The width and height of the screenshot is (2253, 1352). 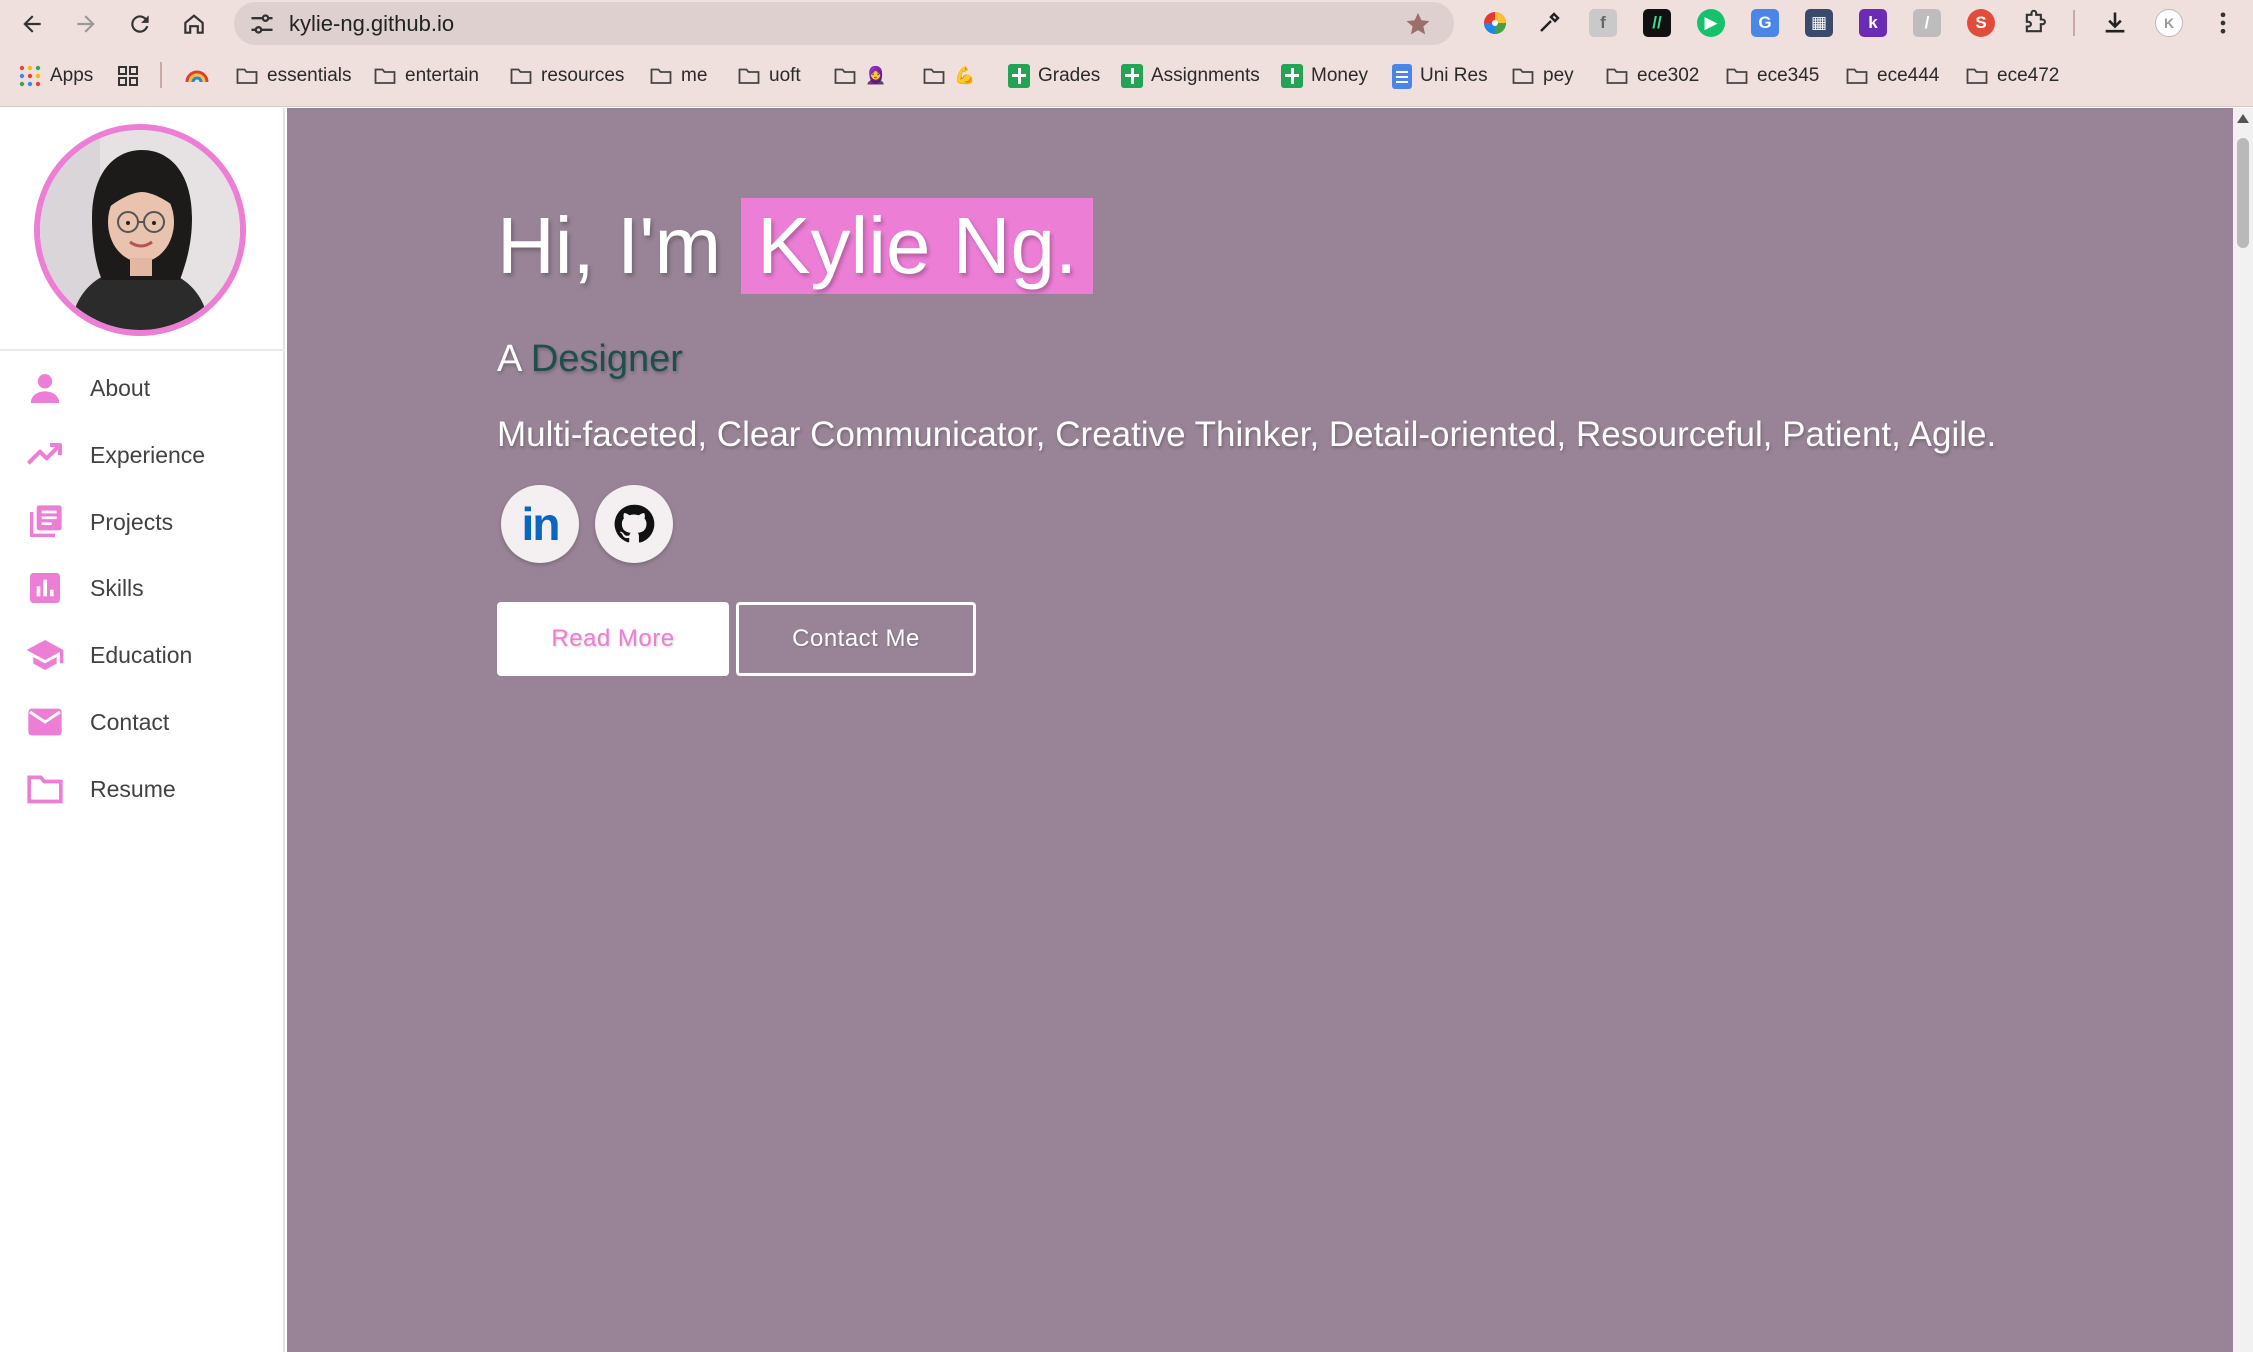 What do you see at coordinates (948, 76) in the screenshot?
I see `bookmark-folder-muscle: 💪` at bounding box center [948, 76].